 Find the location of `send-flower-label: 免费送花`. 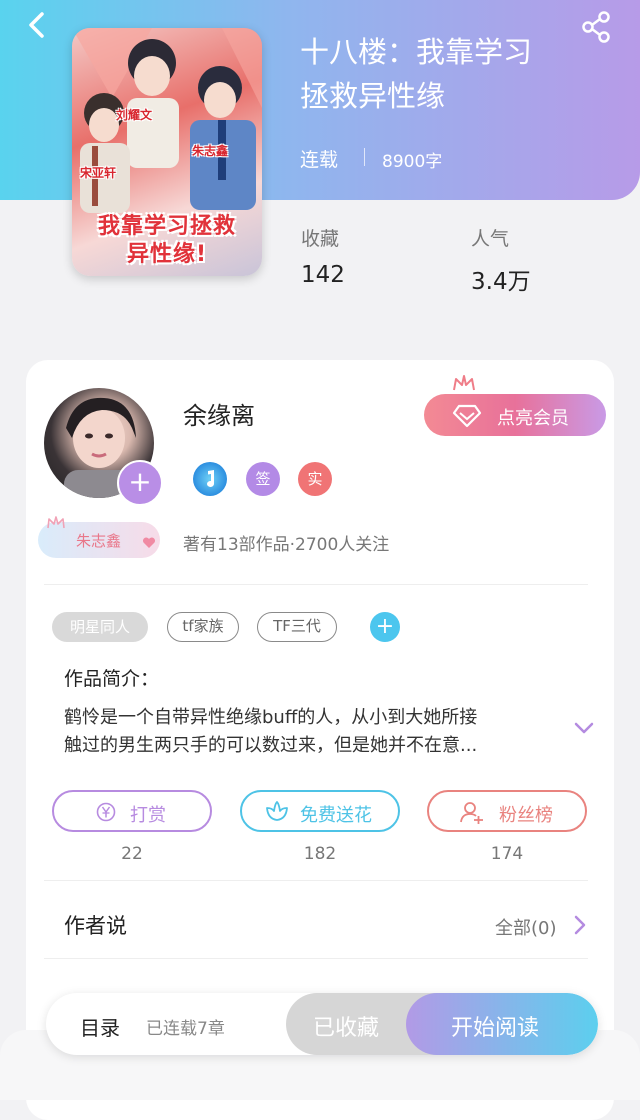

send-flower-label: 免费送花 is located at coordinates (336, 815).